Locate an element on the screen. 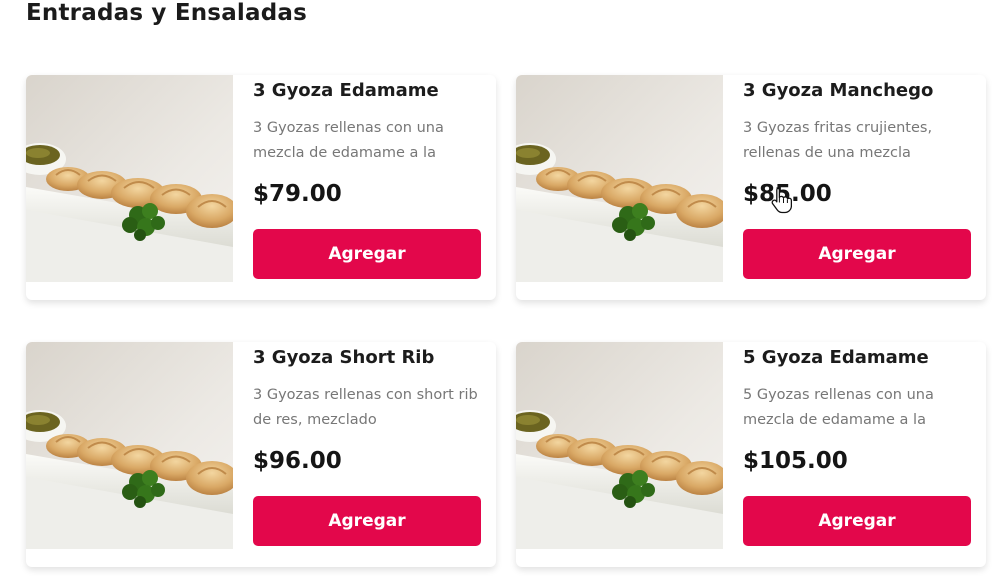  hand-pointer-cursor-icon is located at coordinates (781, 200).